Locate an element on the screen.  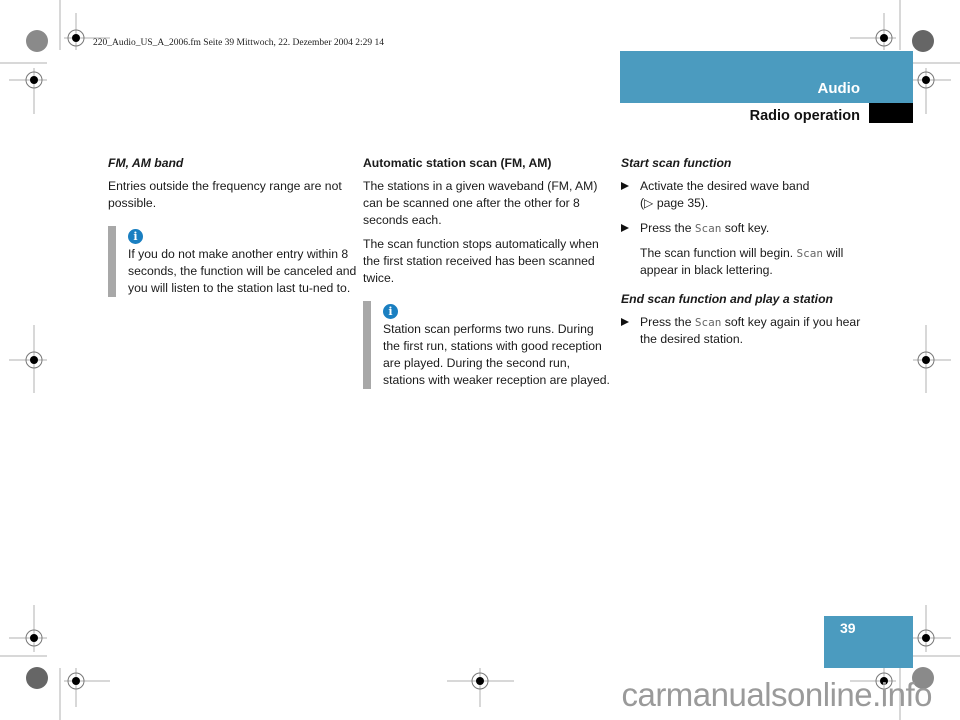
subsection-marker is located at coordinates (891, 113).